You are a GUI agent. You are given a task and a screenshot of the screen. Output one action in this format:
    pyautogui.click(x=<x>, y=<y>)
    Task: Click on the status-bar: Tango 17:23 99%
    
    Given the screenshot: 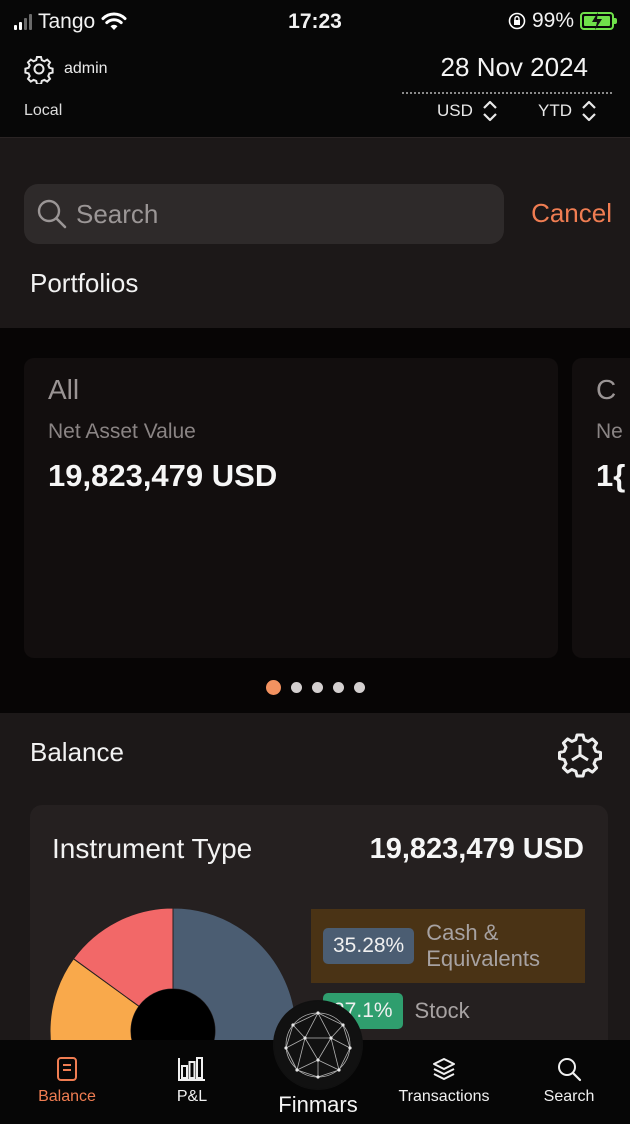 What is the action you would take?
    pyautogui.click(x=315, y=23)
    